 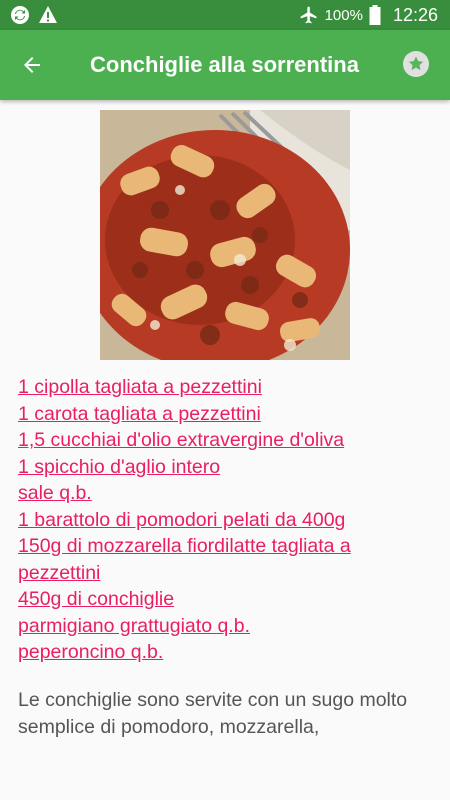 What do you see at coordinates (228, 467) in the screenshot?
I see `ingredient-link: 1 spicchio d'aglio intero` at bounding box center [228, 467].